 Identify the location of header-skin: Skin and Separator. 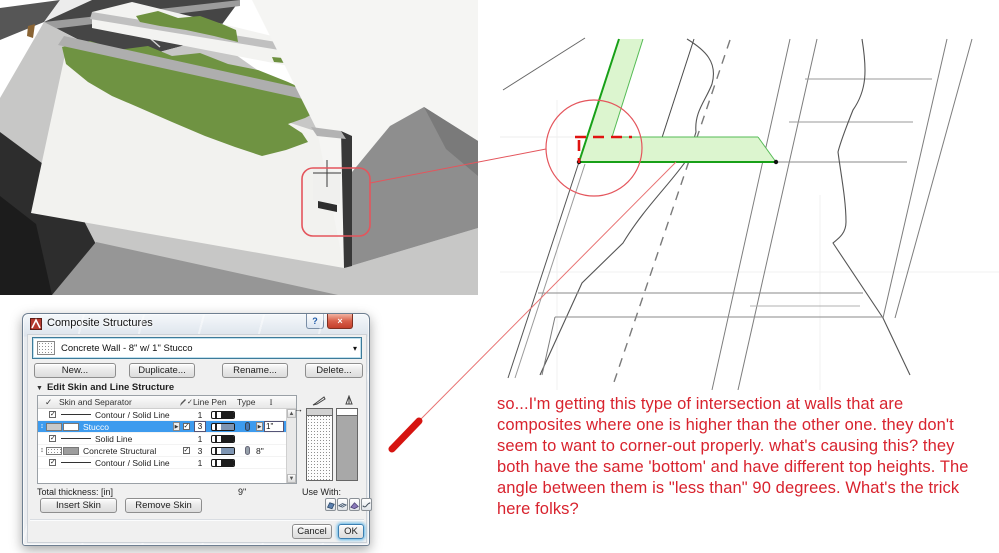
(95, 402).